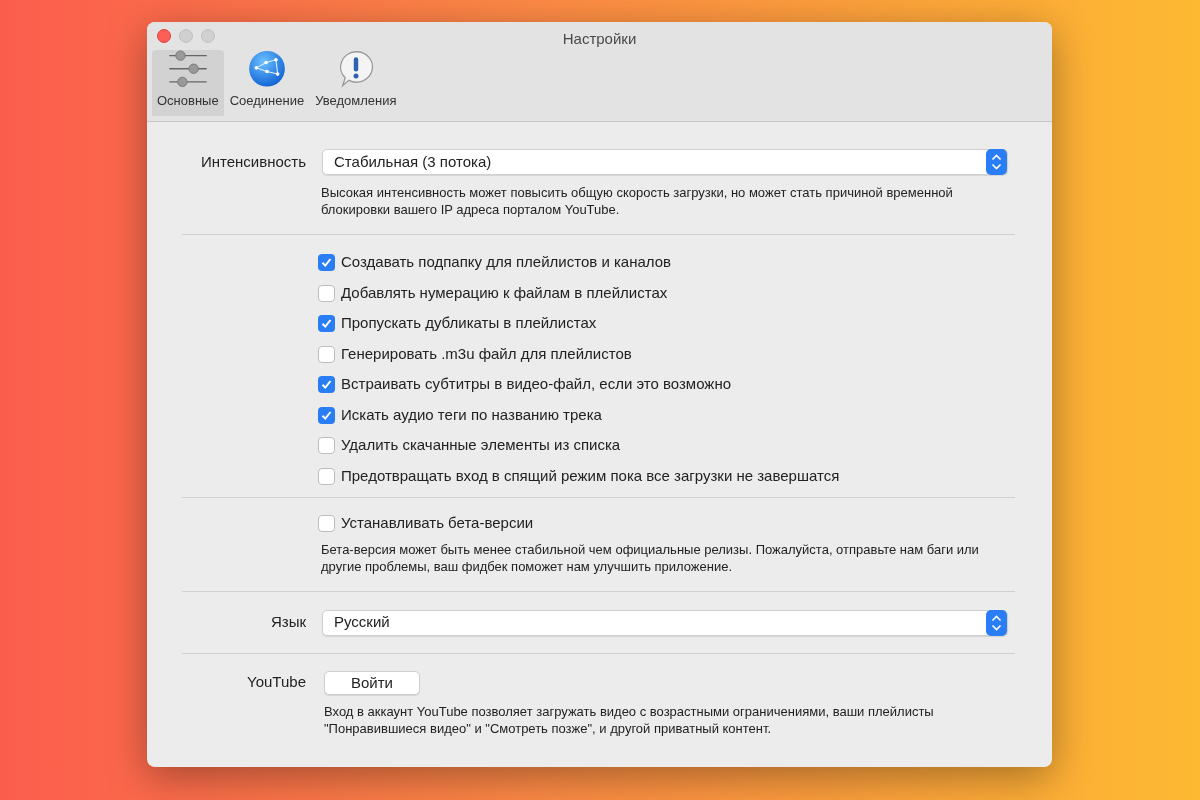  What do you see at coordinates (637, 201) in the screenshot?
I see `help-text: Высокая интенсивность может повысить общую скорость загрузки, но может стать причиной временной блокировки вашего IP адреса порталом YouTube.` at bounding box center [637, 201].